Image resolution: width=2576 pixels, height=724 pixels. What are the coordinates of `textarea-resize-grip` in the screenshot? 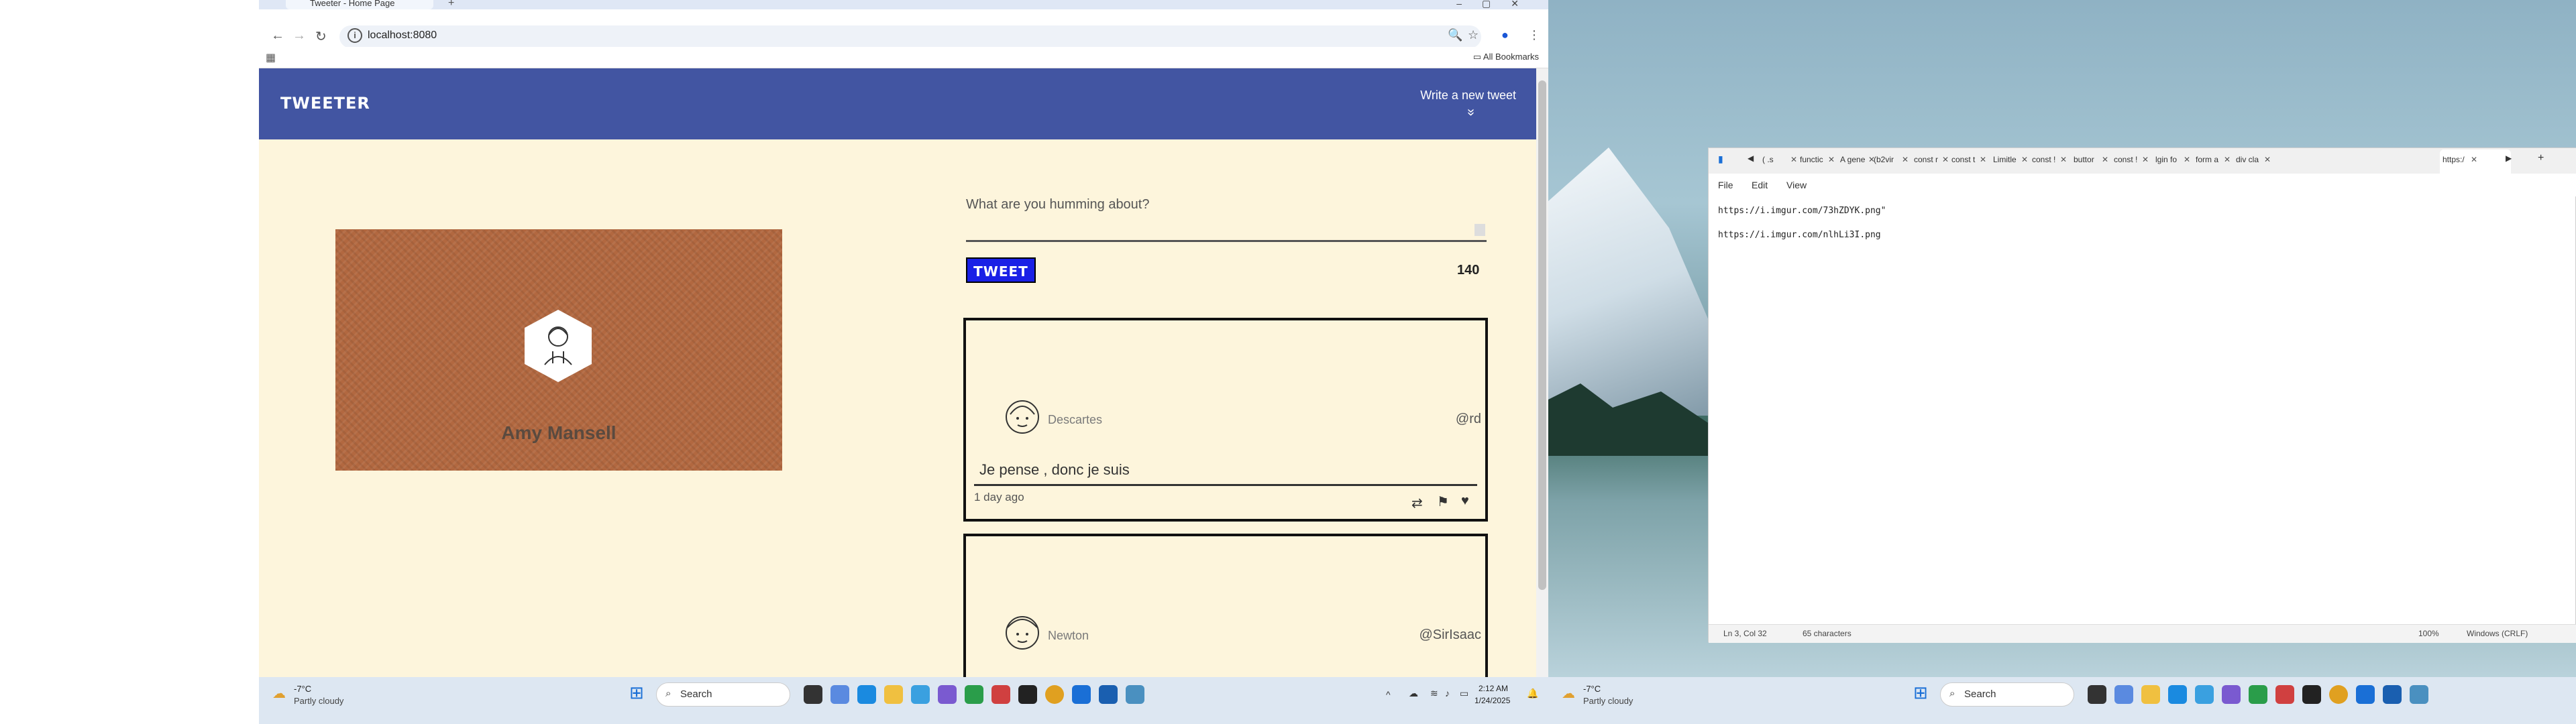 It's located at (1479, 230).